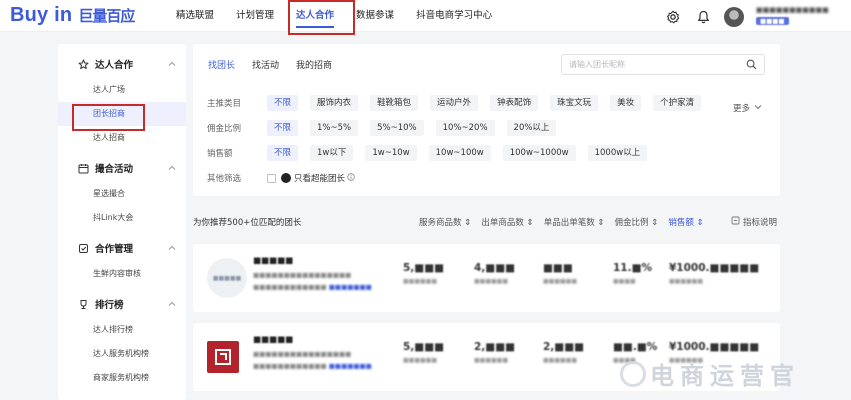 The height and width of the screenshot is (400, 851). I want to click on brand-mark-icon, so click(223, 357).